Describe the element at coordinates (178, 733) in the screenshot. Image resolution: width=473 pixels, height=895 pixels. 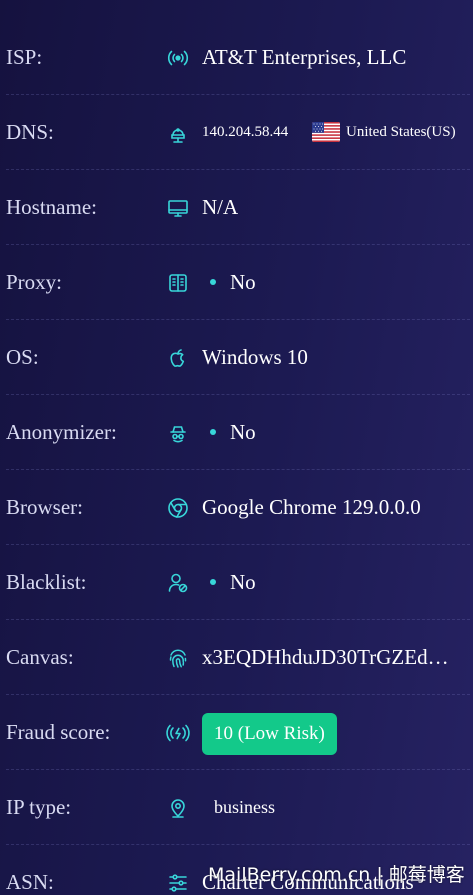
I see `signal-icon` at that location.